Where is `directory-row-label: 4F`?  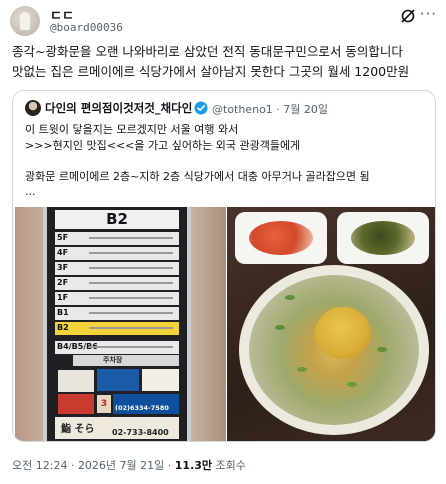
directory-row-label: 4F is located at coordinates (63, 252).